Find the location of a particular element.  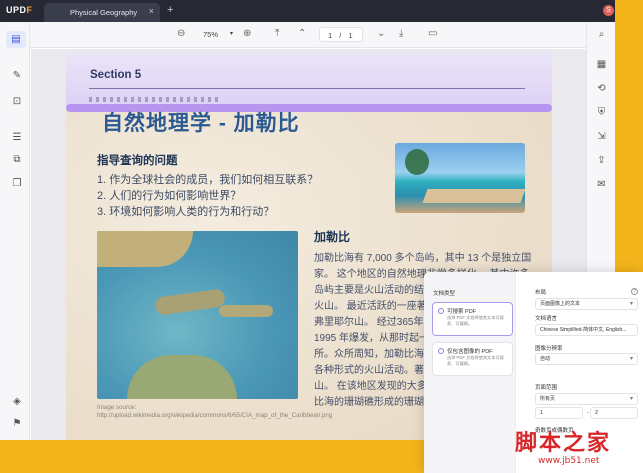

zoom-out-icon: ⊖ is located at coordinates (181, 33).